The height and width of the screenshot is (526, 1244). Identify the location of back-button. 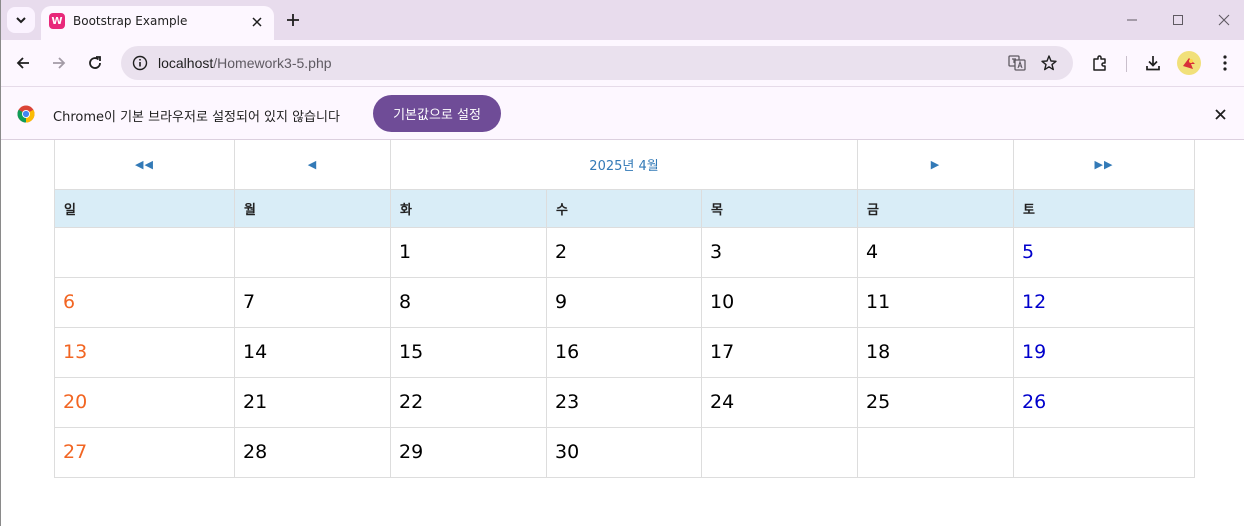
(23, 63).